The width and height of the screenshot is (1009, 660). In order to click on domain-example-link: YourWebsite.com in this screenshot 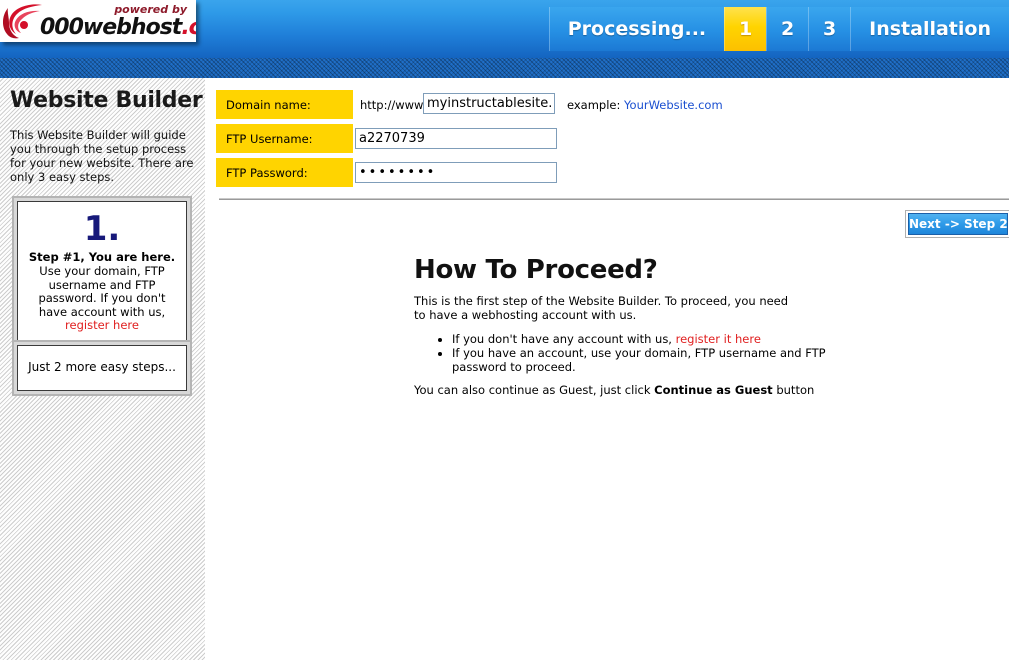, I will do `click(673, 105)`.